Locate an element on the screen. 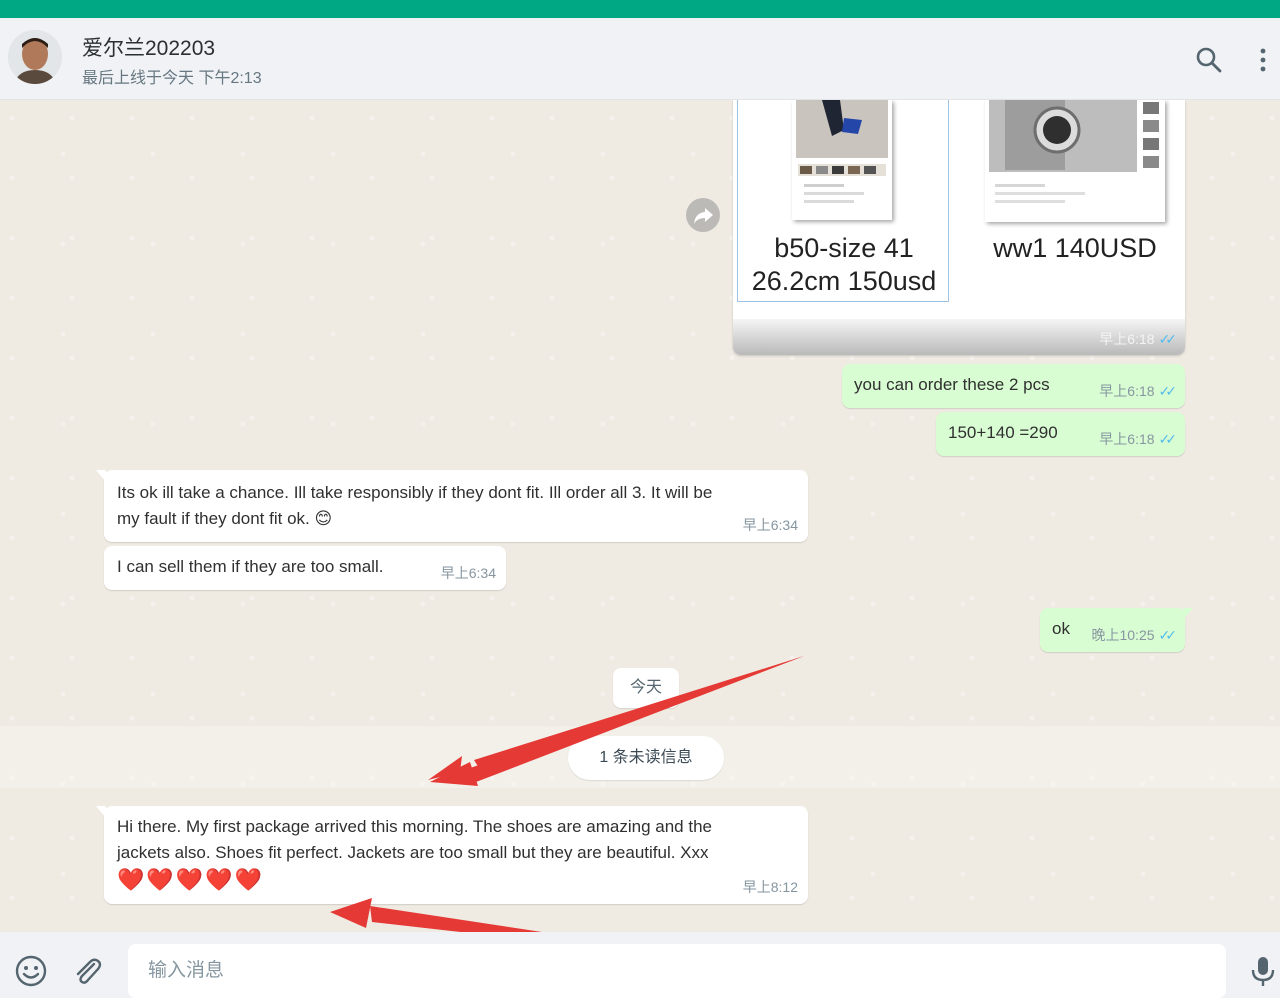 The width and height of the screenshot is (1280, 998). outgoing-message: you can order these 2 pcs 早上6:18 ✓✓ is located at coordinates (1013, 386).